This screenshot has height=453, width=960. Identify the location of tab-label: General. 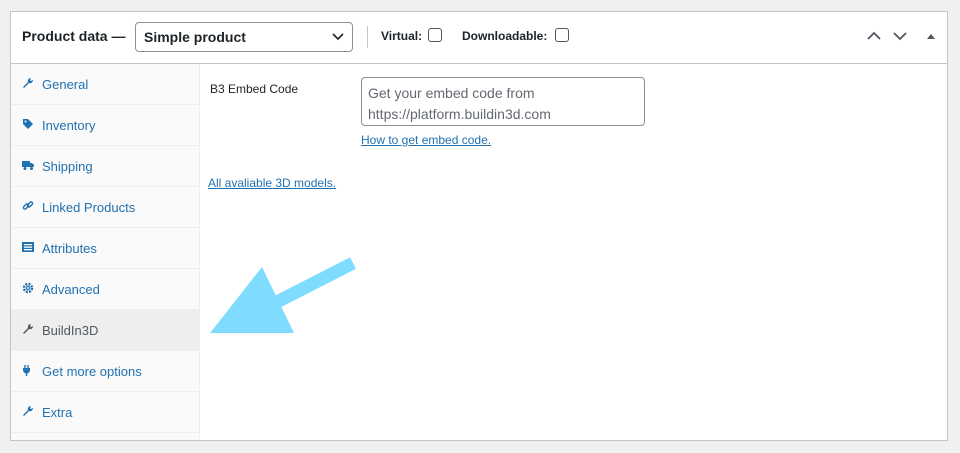
(65, 84).